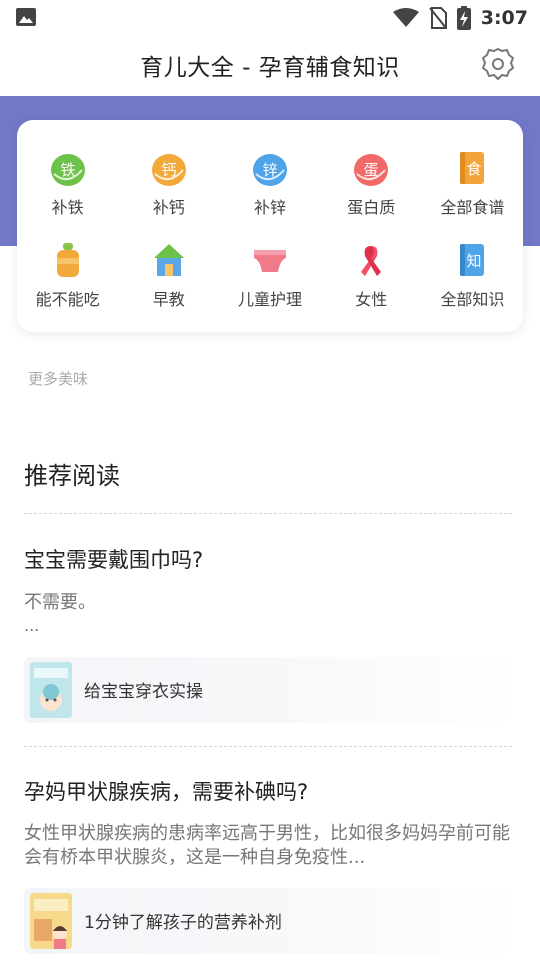  What do you see at coordinates (371, 299) in the screenshot?
I see `category-label: 女性` at bounding box center [371, 299].